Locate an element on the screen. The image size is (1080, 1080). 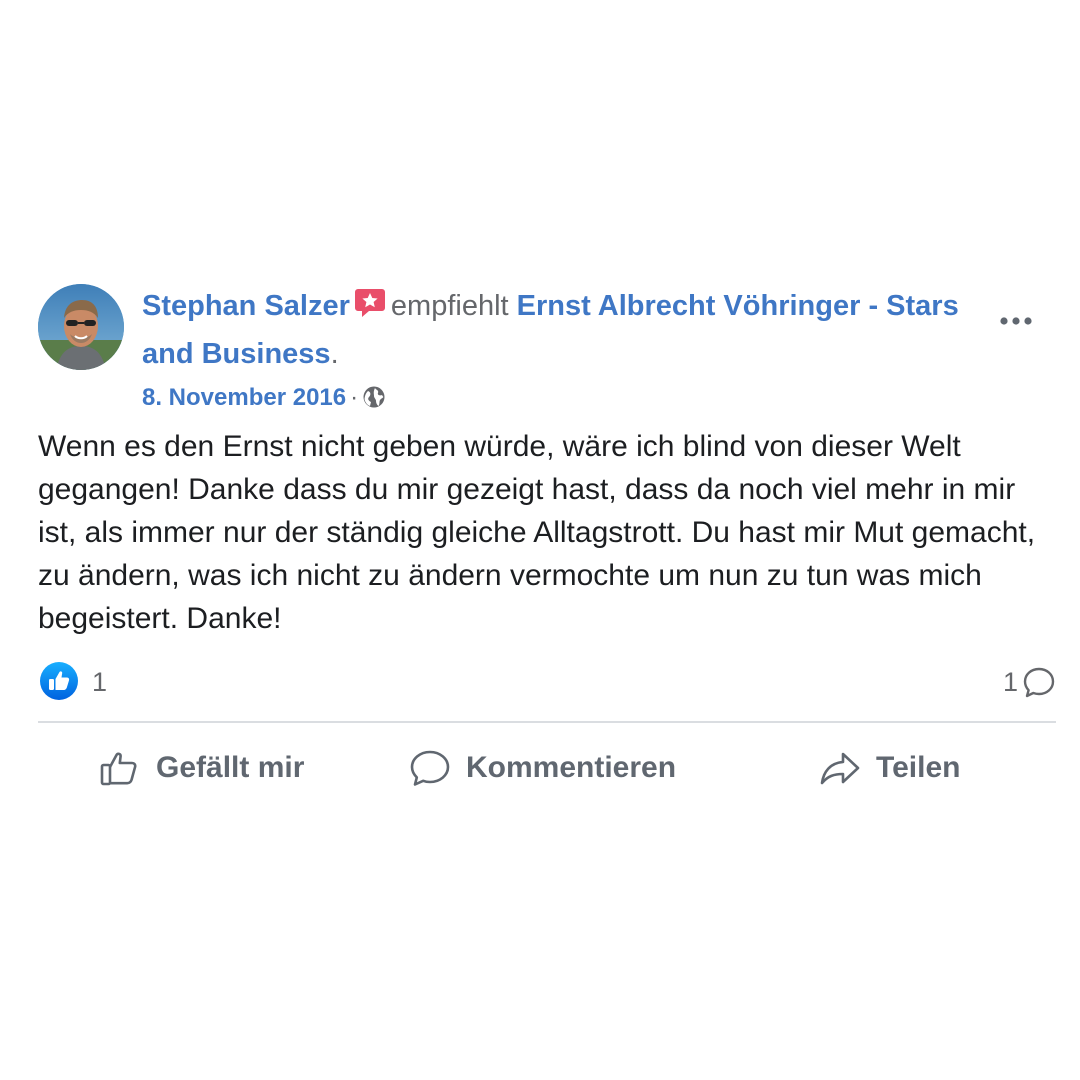
title-period: . is located at coordinates (334, 354).